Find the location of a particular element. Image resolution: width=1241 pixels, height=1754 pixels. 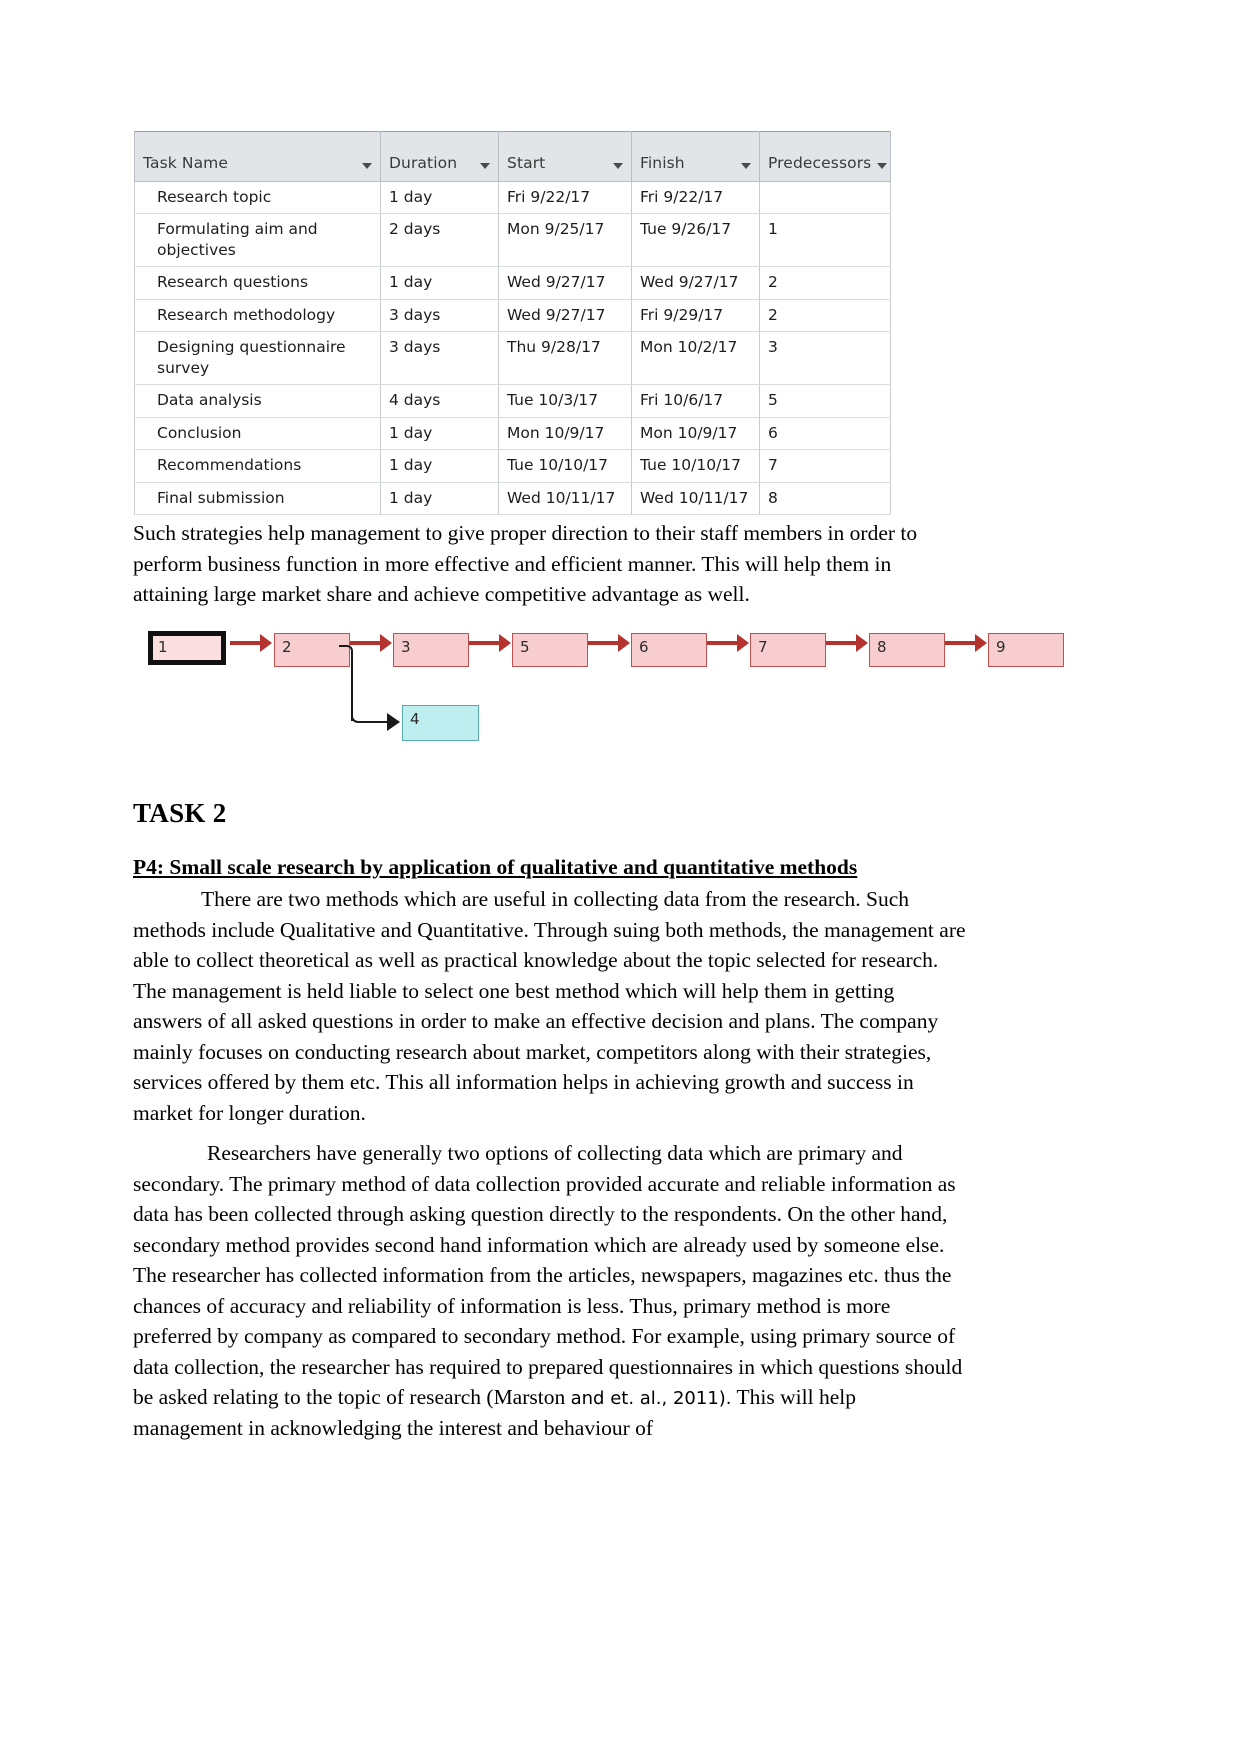

cell-task-name: Designing questionnaire survey is located at coordinates (257, 358).